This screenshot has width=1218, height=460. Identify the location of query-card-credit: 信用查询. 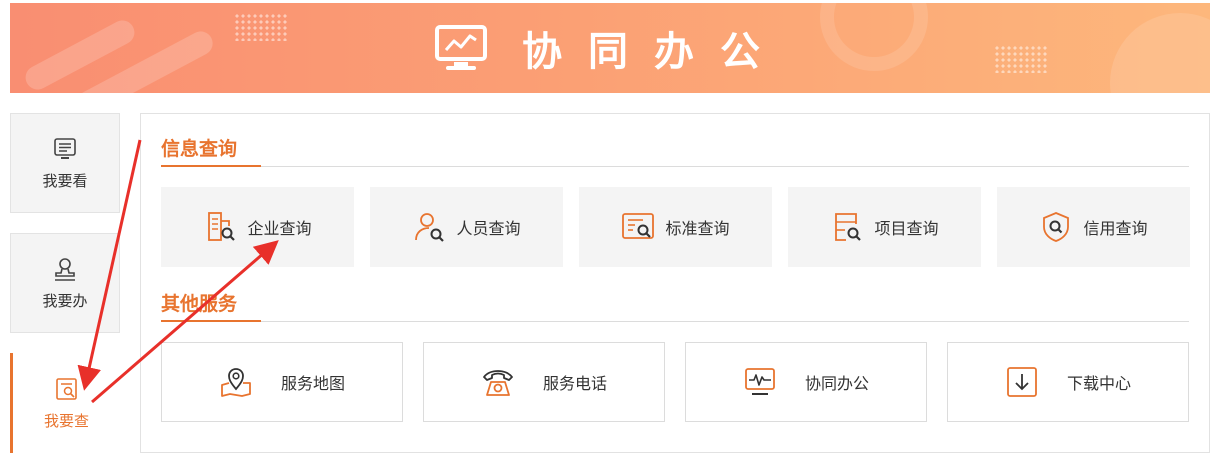
(1093, 227).